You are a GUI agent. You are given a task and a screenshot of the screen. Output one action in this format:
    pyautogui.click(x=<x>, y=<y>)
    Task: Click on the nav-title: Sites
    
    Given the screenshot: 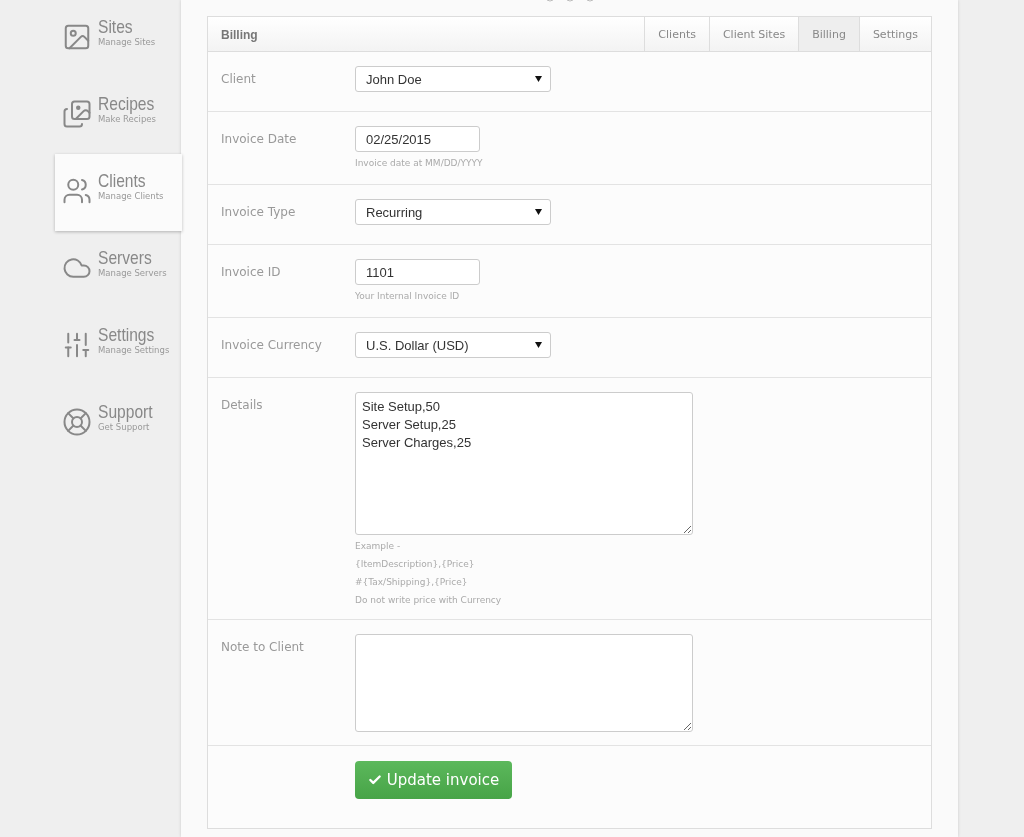 What is the action you would take?
    pyautogui.click(x=116, y=26)
    